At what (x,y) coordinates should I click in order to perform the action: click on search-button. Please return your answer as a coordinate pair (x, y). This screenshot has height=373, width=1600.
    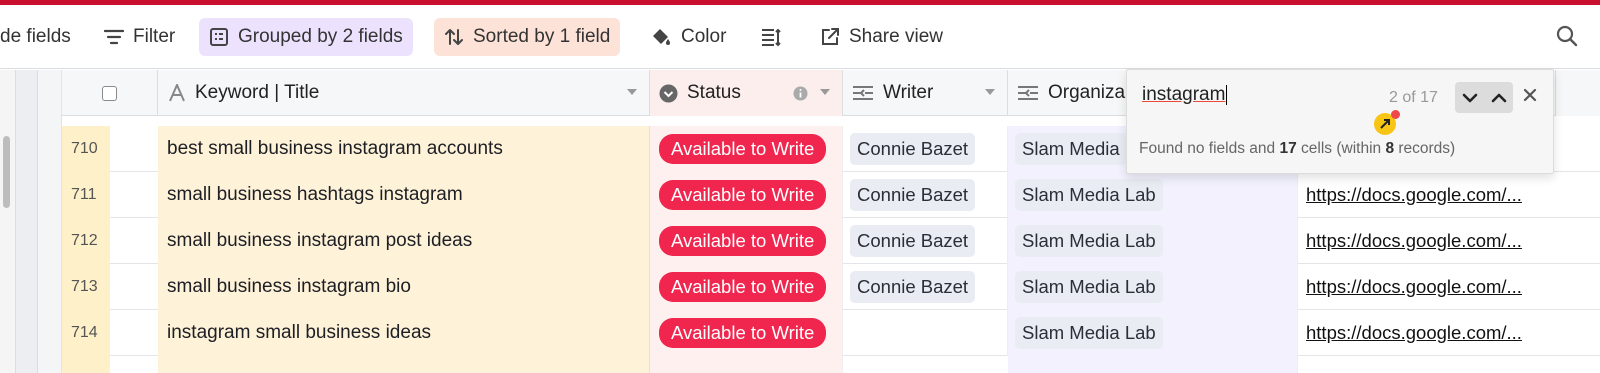
    Looking at the image, I should click on (1567, 38).